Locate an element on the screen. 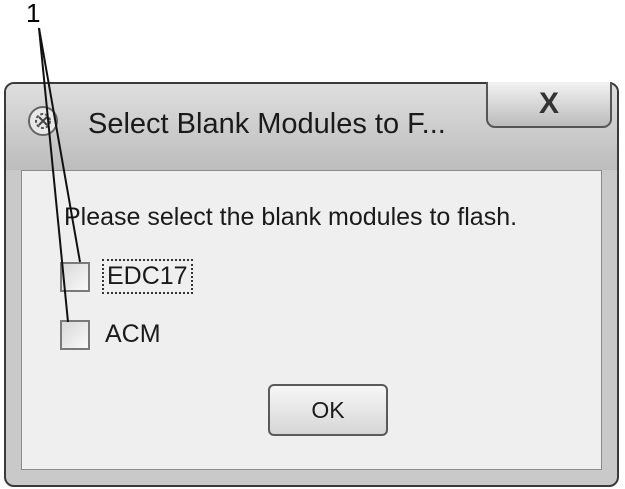 This screenshot has width=625, height=489. option-label-acm: ACM is located at coordinates (133, 334).